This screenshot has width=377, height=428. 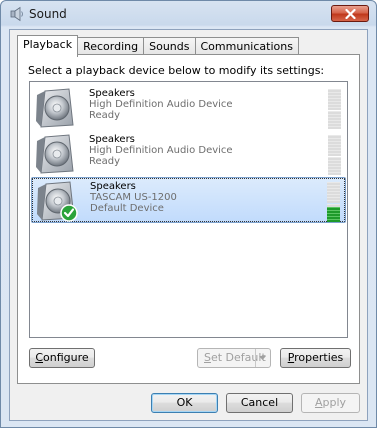 I want to click on properties-button: Properties, so click(x=315, y=358).